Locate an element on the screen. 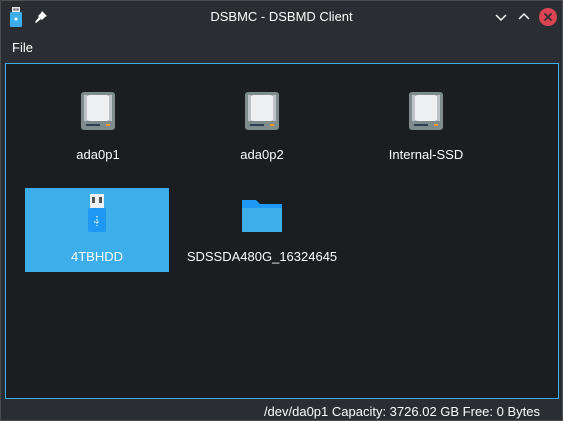 This screenshot has width=563, height=421. menu-file: File is located at coordinates (22, 47).